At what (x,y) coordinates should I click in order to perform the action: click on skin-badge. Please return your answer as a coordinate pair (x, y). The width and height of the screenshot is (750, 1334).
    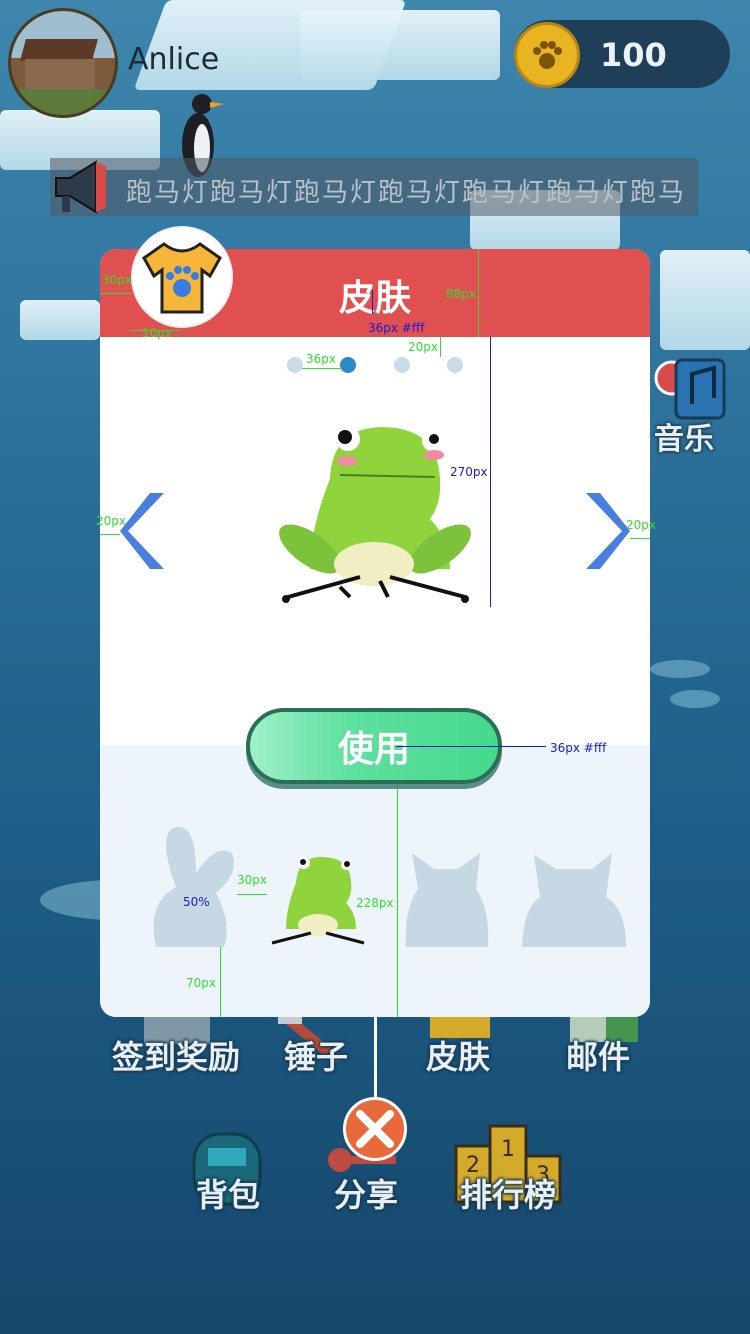
    Looking at the image, I should click on (182, 277).